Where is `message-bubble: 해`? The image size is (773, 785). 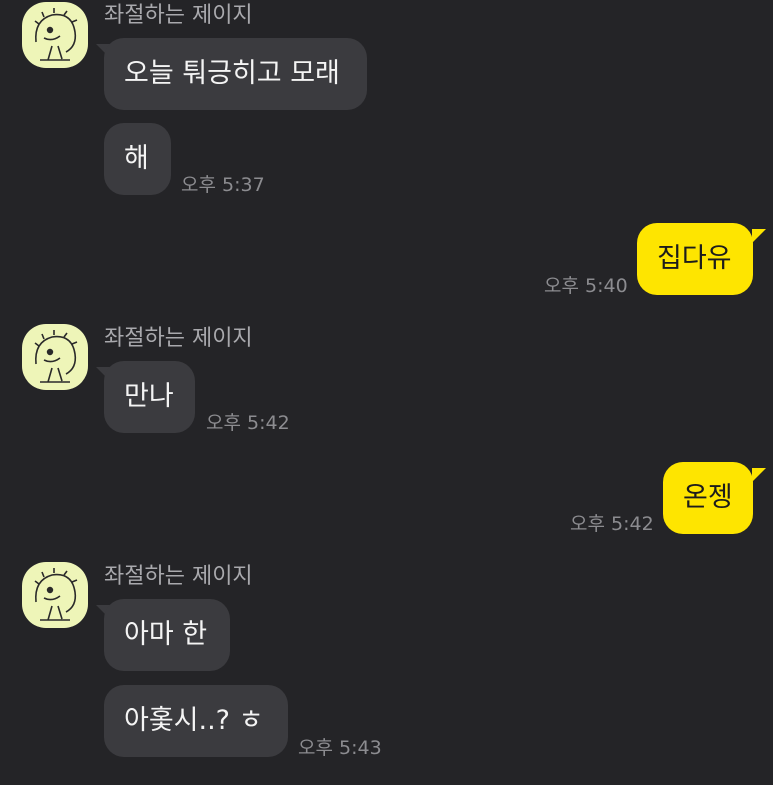 message-bubble: 해 is located at coordinates (137, 159).